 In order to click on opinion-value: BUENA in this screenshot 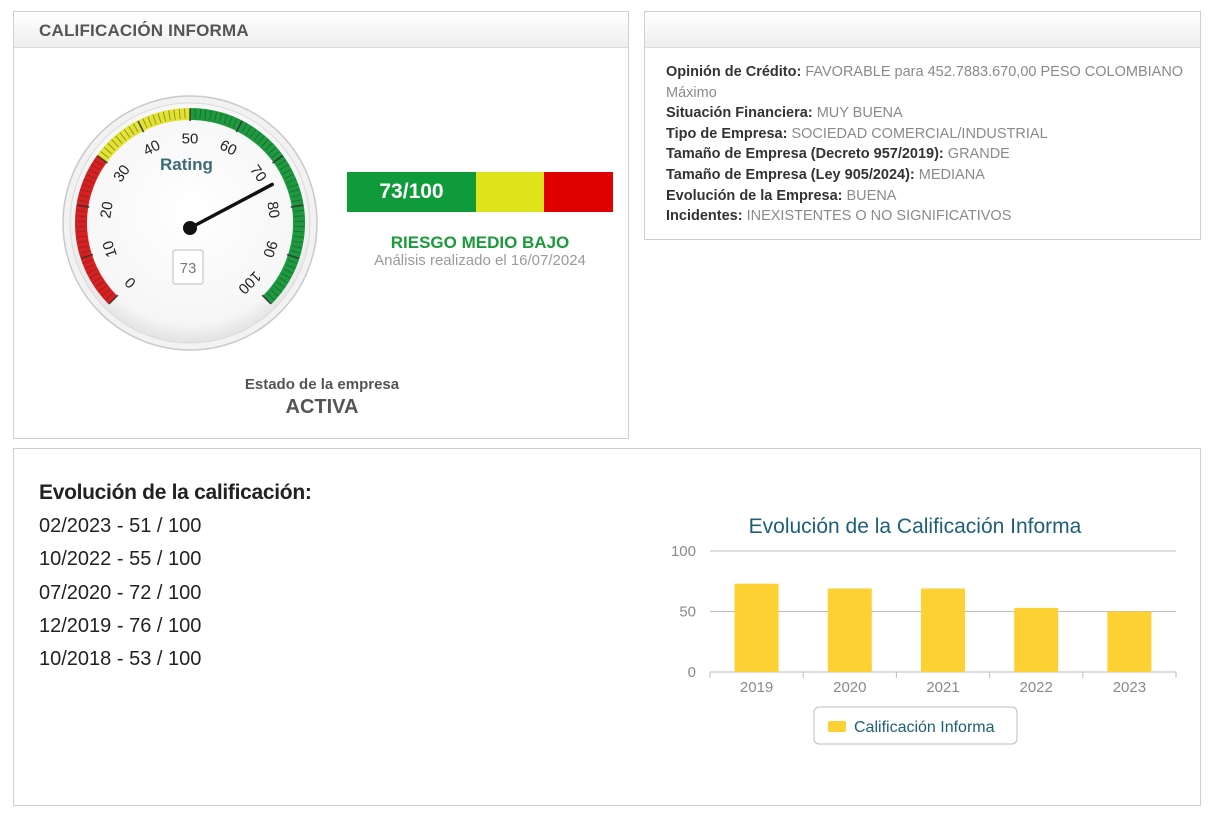, I will do `click(871, 195)`.